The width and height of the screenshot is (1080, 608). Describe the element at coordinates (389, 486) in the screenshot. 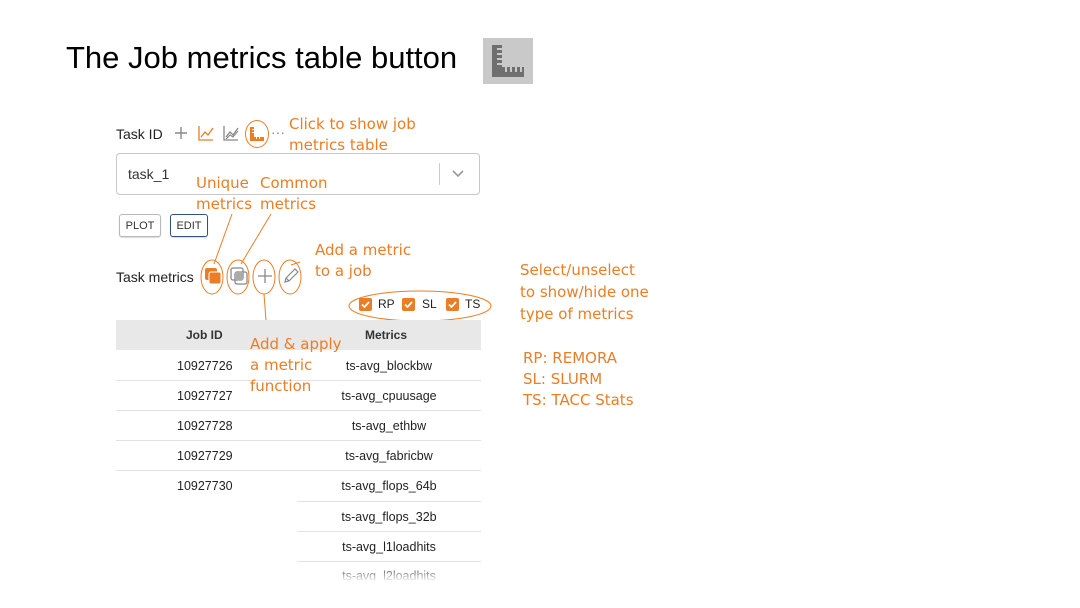

I see `metric-cell: ts-avg_flops_64b` at that location.